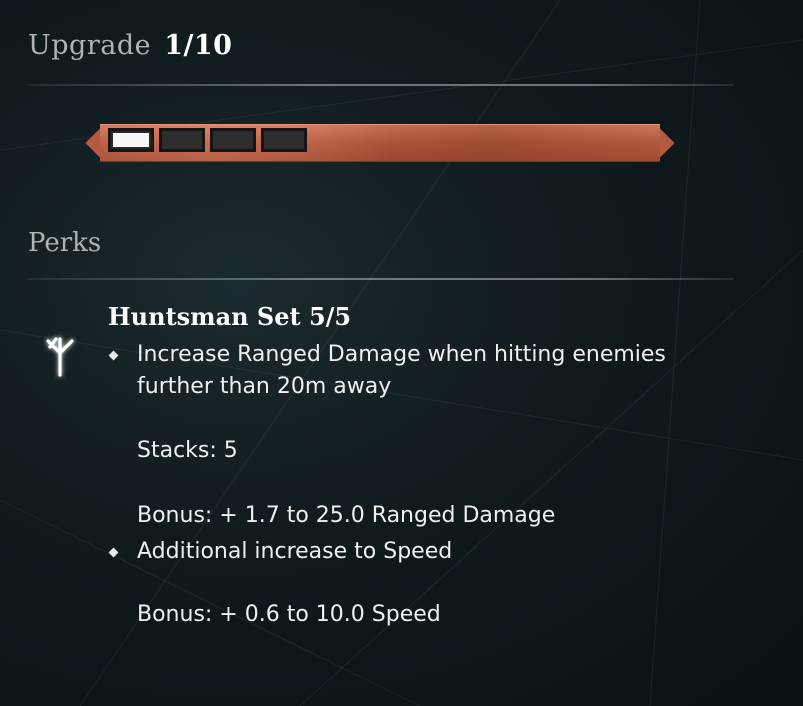  What do you see at coordinates (187, 450) in the screenshot?
I see `perk-stacks: Stacks: 5` at bounding box center [187, 450].